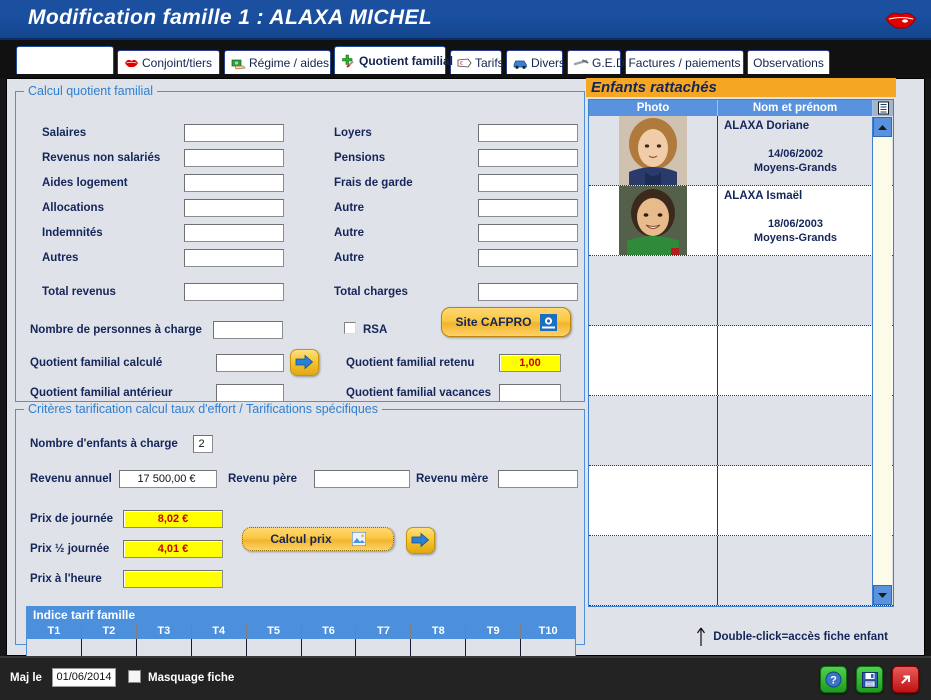 The height and width of the screenshot is (700, 931). What do you see at coordinates (101, 158) in the screenshot?
I see `label-revenus-non-salaries: Revenus non salariés` at bounding box center [101, 158].